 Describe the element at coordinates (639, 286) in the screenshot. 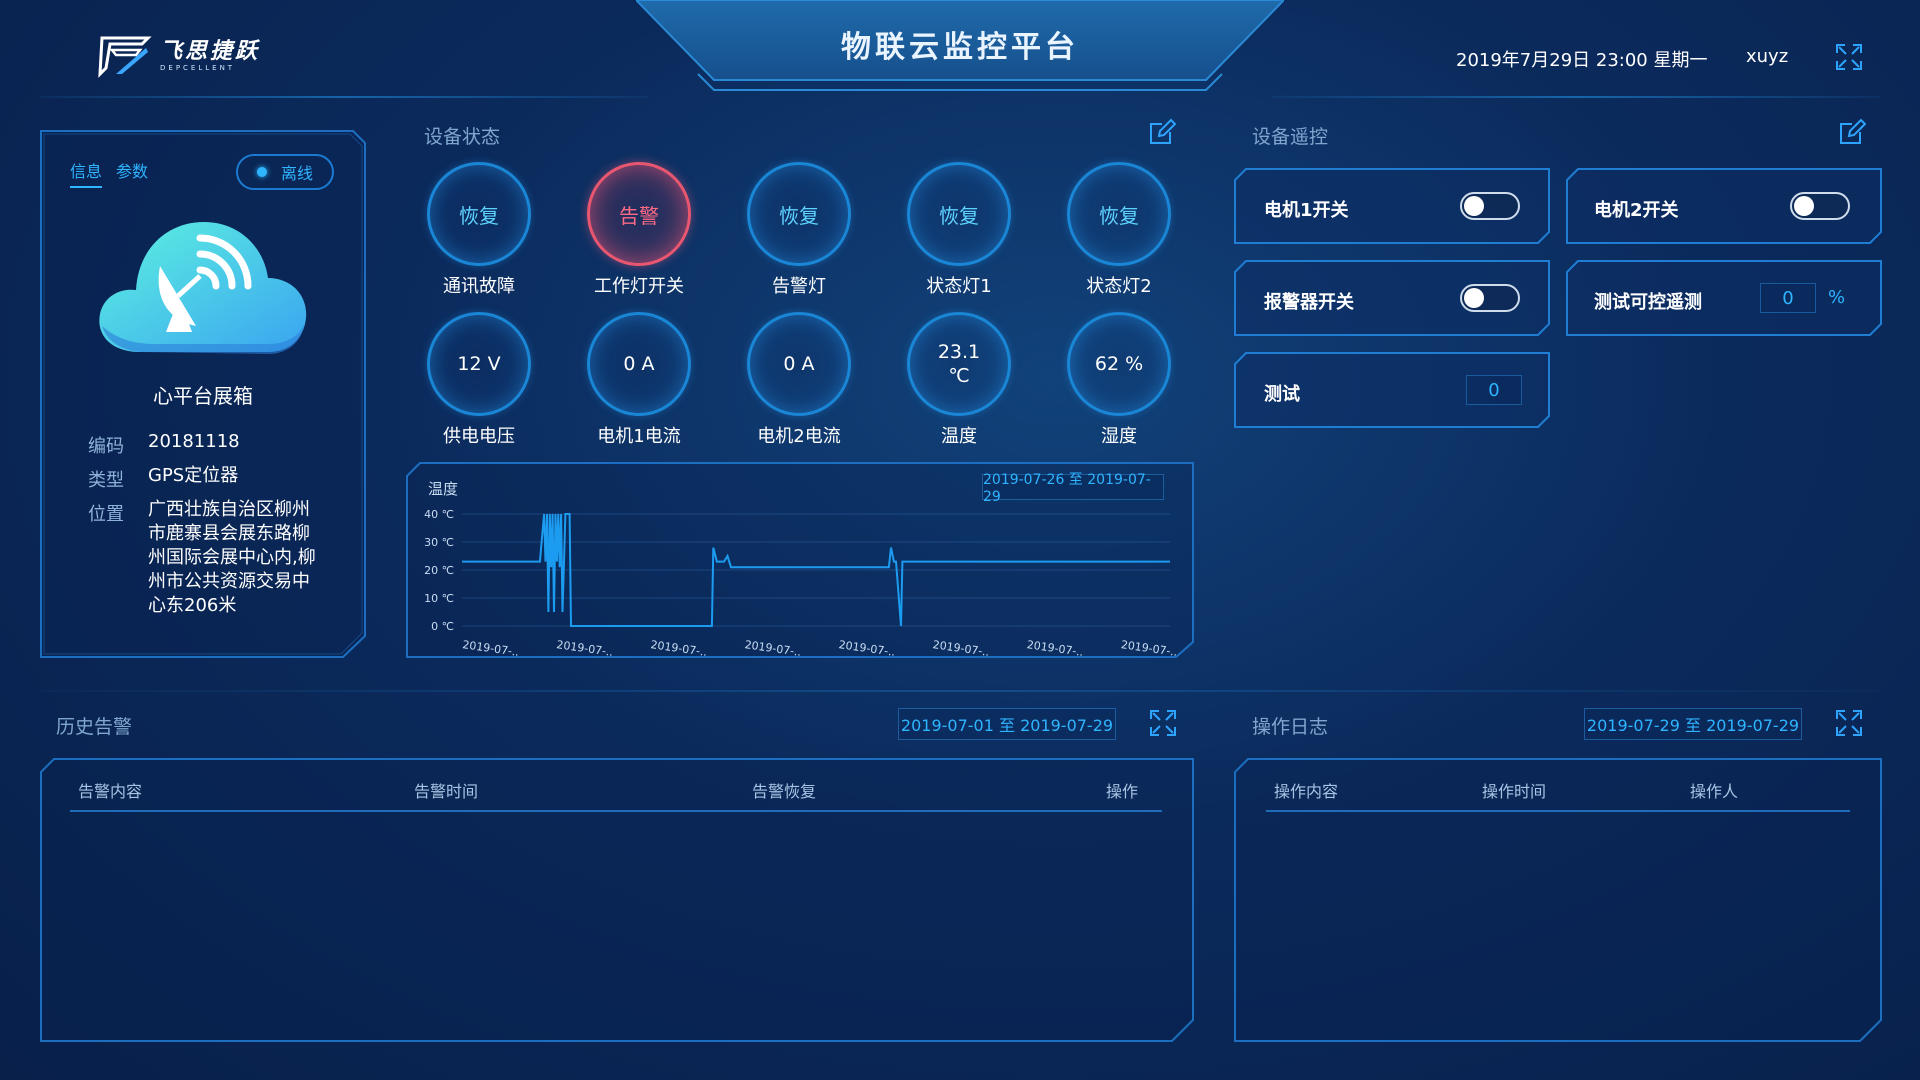

I see `status-label-work-light: 工作灯开关` at that location.